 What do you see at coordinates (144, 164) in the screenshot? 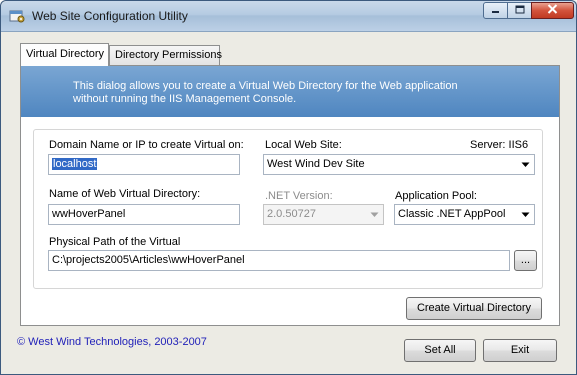
I see `domain-field: localhost` at bounding box center [144, 164].